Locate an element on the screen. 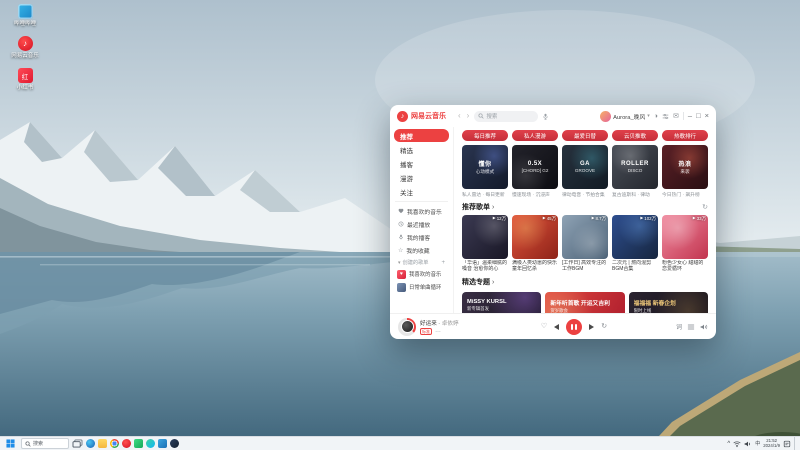 The image size is (800, 450). desktop-icon-netease-music: ♪ 网易云音乐 is located at coordinates (25, 47).